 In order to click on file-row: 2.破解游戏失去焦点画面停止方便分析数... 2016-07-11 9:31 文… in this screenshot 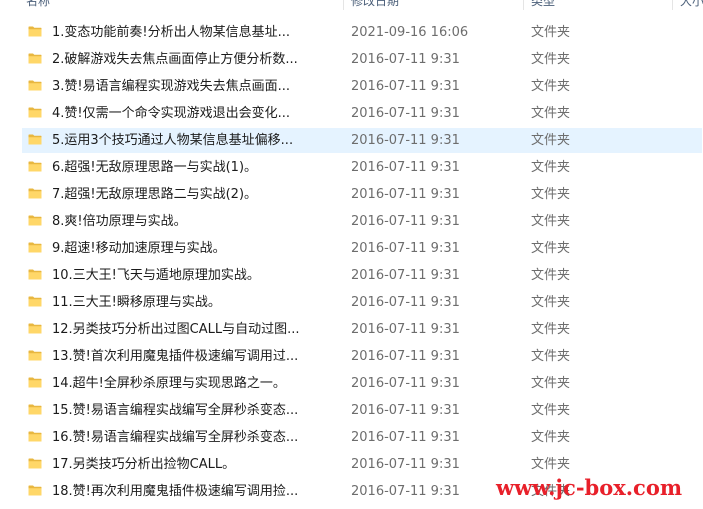, I will do `click(351, 59)`.